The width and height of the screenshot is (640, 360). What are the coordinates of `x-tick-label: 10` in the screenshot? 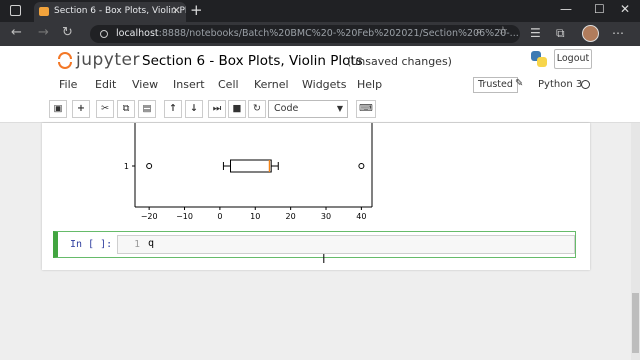 It's located at (255, 216).